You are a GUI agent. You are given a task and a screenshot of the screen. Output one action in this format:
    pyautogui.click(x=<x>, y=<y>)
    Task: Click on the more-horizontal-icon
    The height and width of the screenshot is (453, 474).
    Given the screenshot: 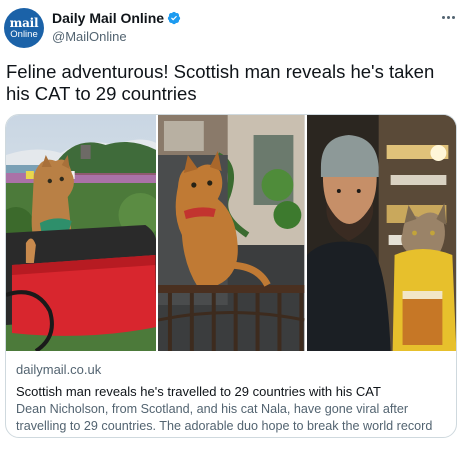 What is the action you would take?
    pyautogui.click(x=448, y=17)
    